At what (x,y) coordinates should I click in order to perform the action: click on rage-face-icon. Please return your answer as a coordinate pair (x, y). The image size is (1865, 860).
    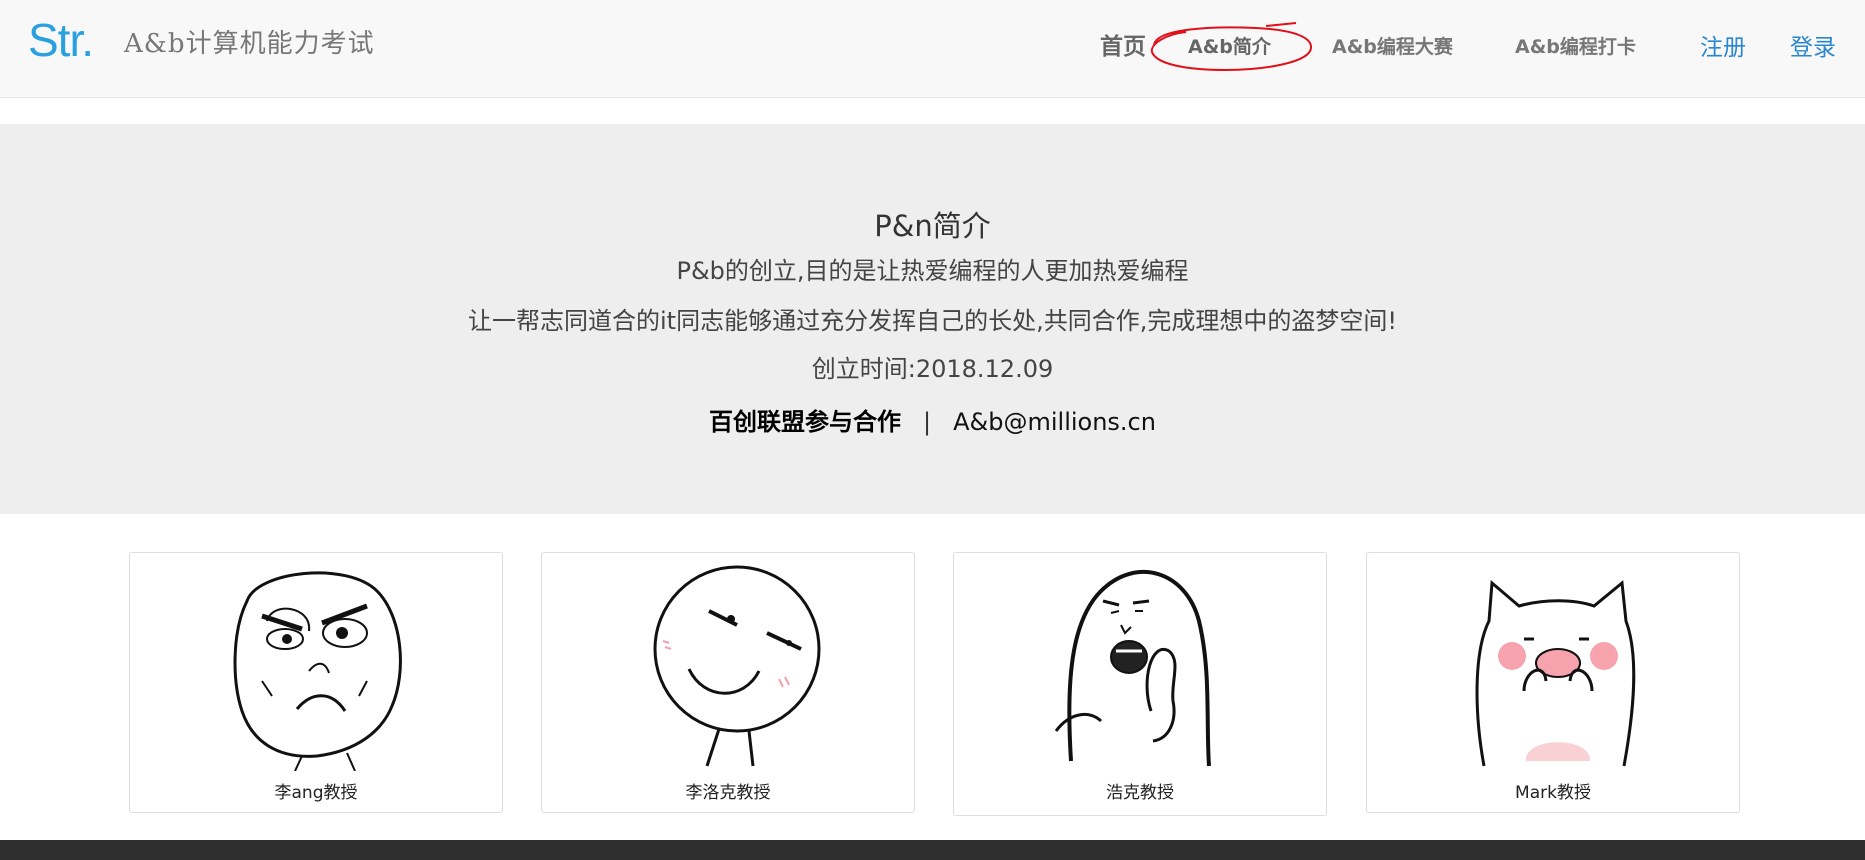
    Looking at the image, I should click on (317, 671).